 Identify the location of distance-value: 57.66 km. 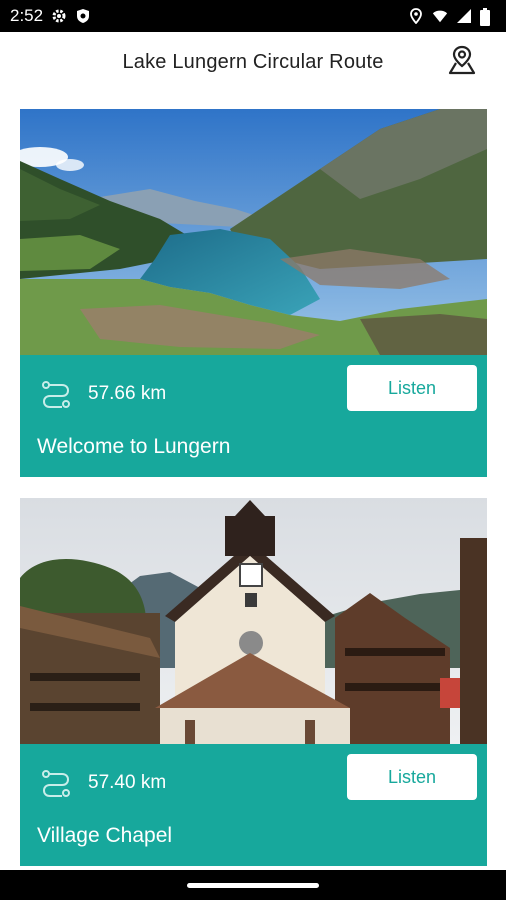
(127, 393).